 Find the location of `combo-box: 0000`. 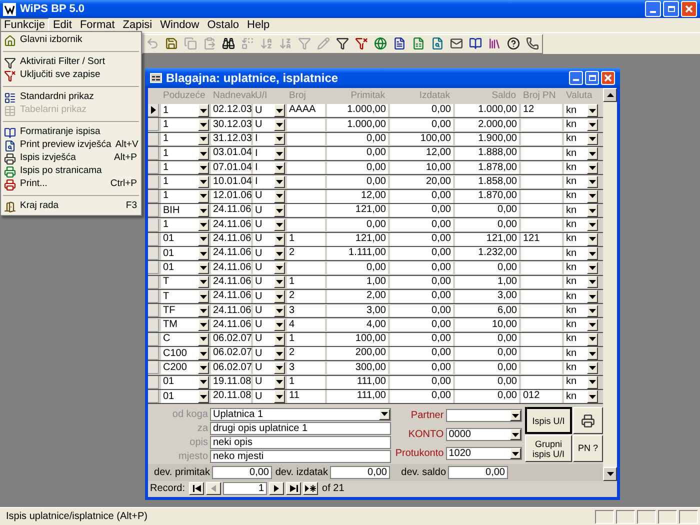

combo-box: 0000 is located at coordinates (484, 435).